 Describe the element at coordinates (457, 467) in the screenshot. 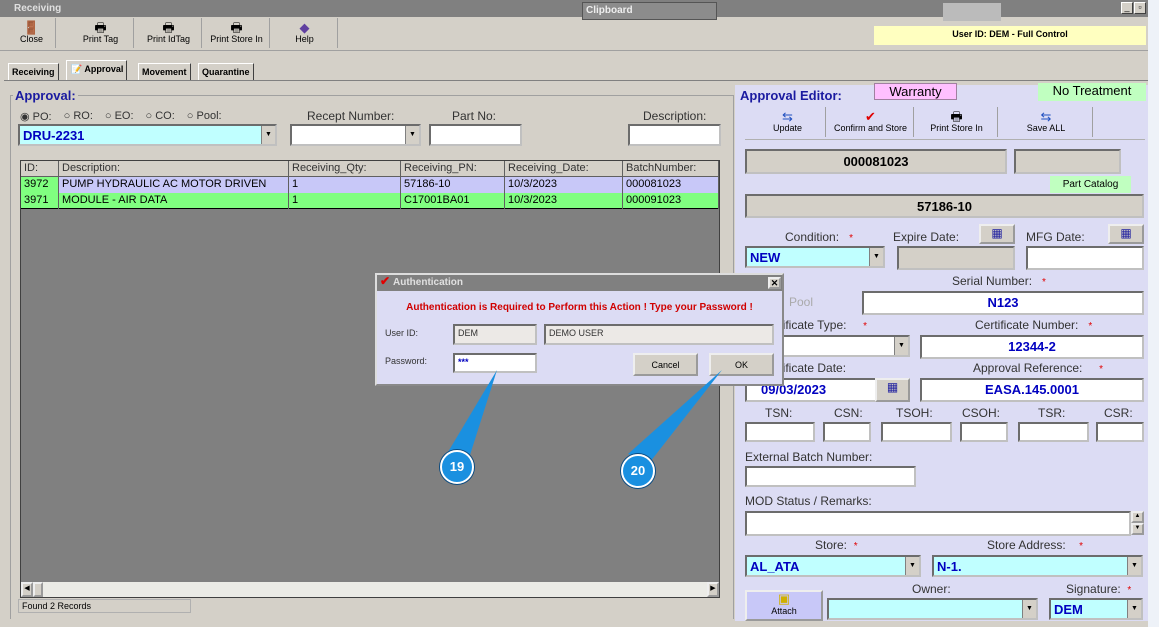

I see `callout-badge-19: 19` at that location.